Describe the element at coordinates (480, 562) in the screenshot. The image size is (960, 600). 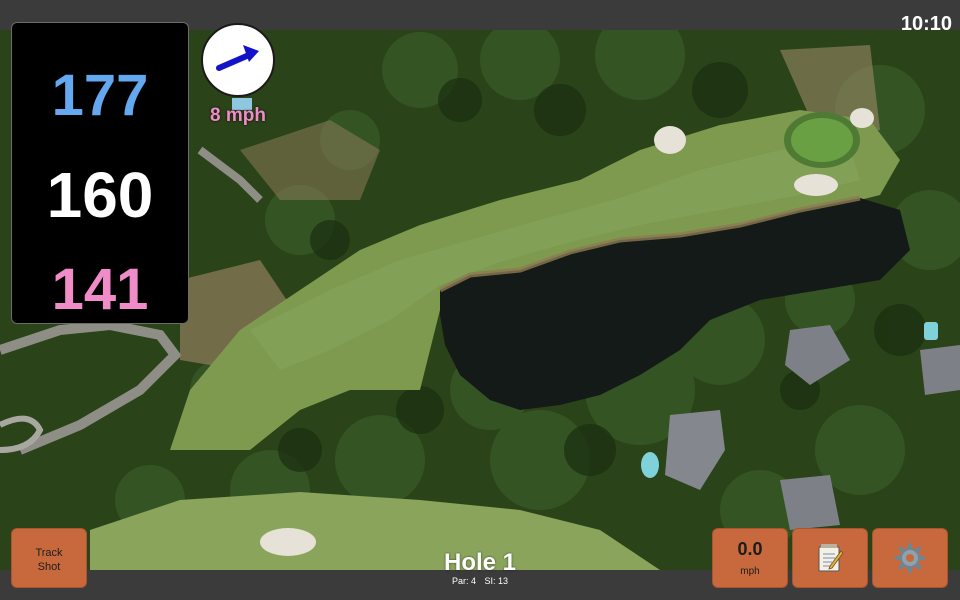
I see `hole-title: Hole 1` at that location.